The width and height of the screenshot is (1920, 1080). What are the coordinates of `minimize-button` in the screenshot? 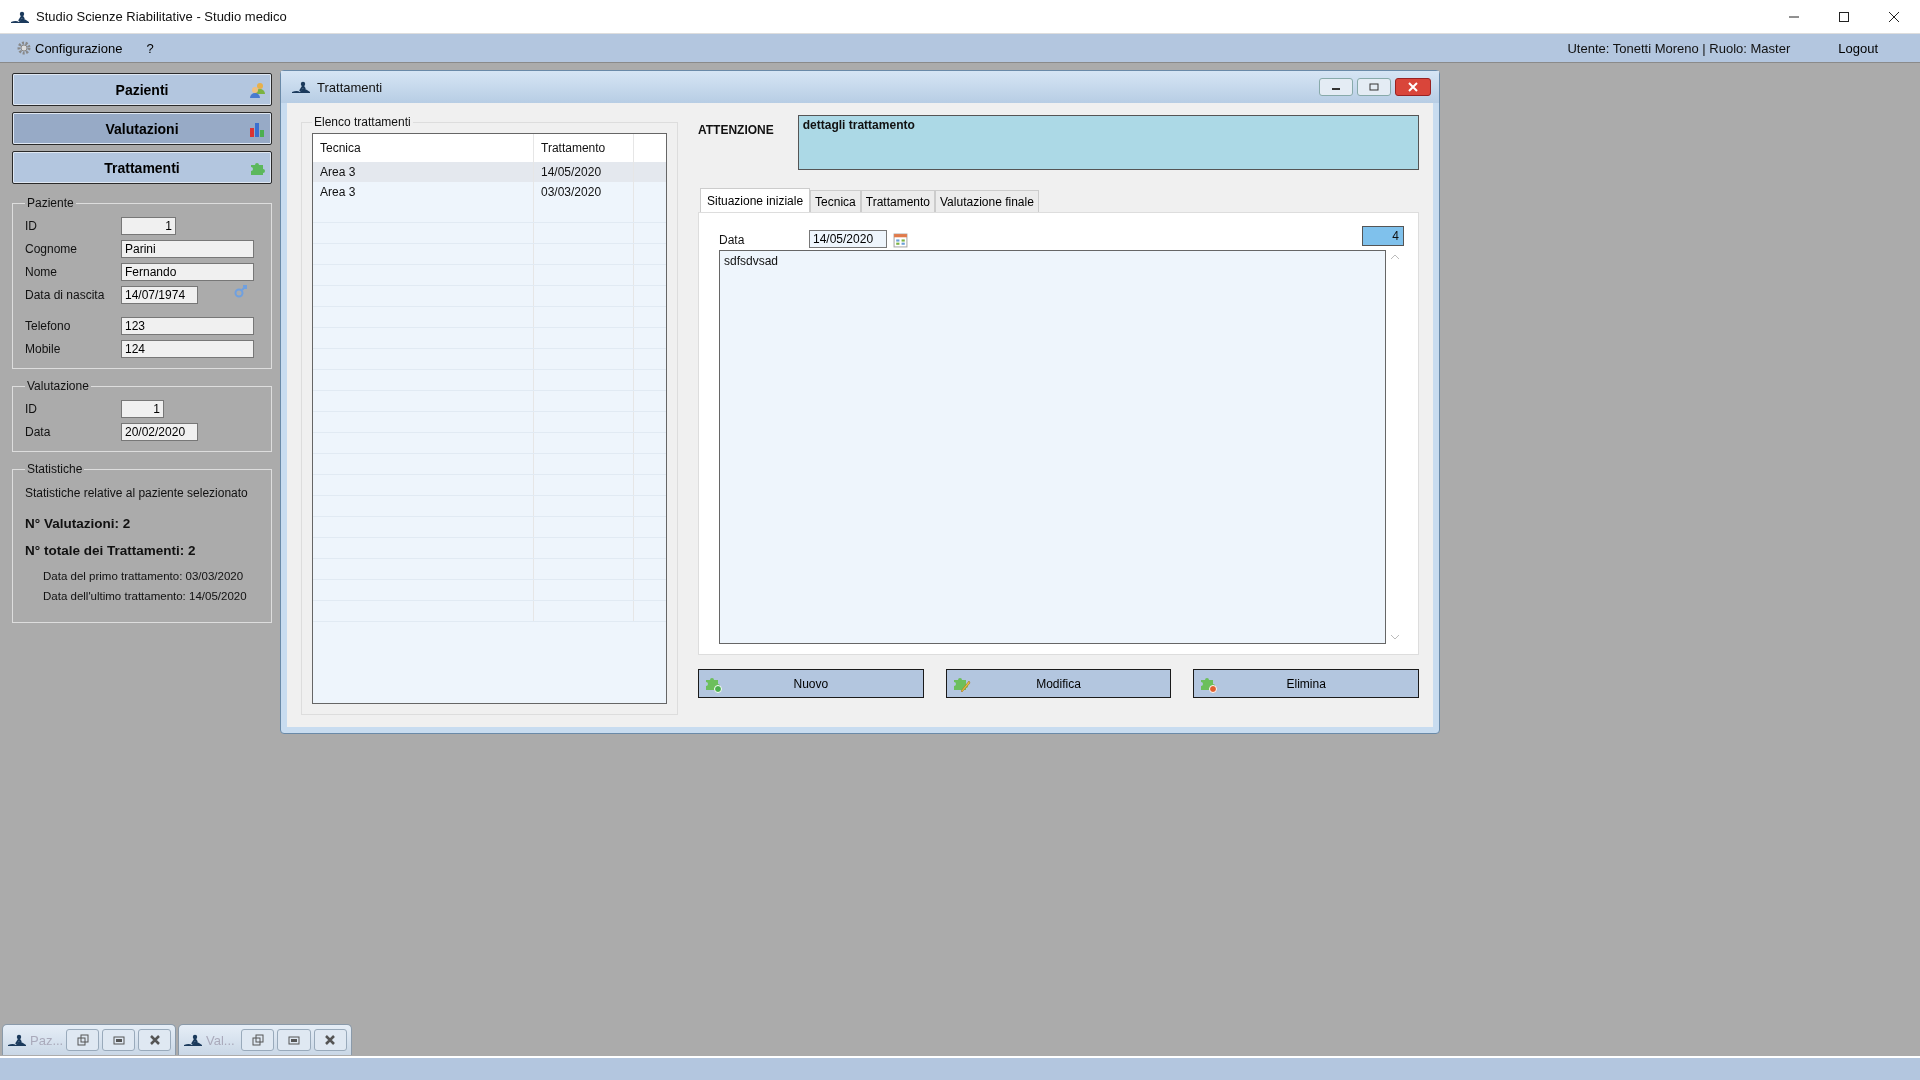 It's located at (1336, 87).